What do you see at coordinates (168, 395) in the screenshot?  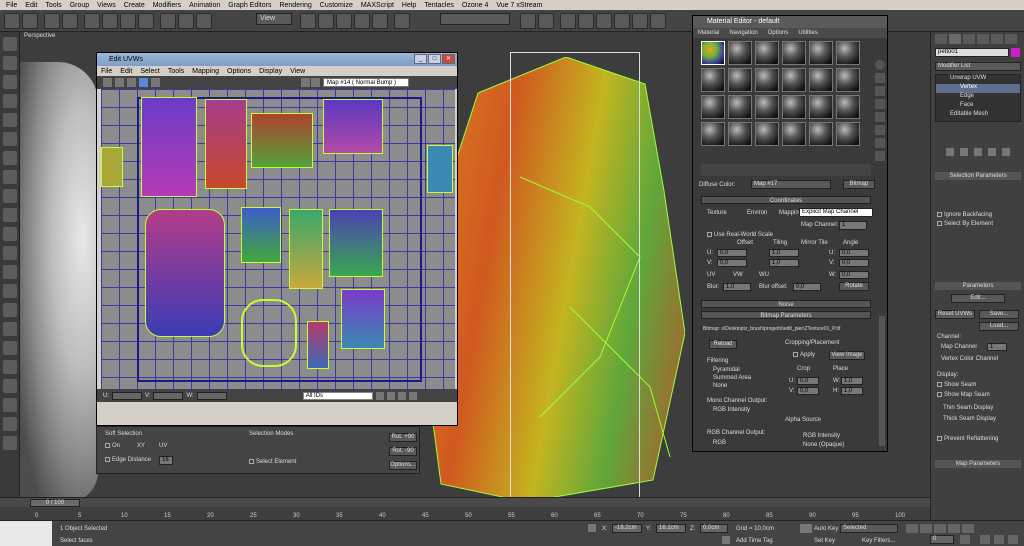 I see `v-field` at bounding box center [168, 395].